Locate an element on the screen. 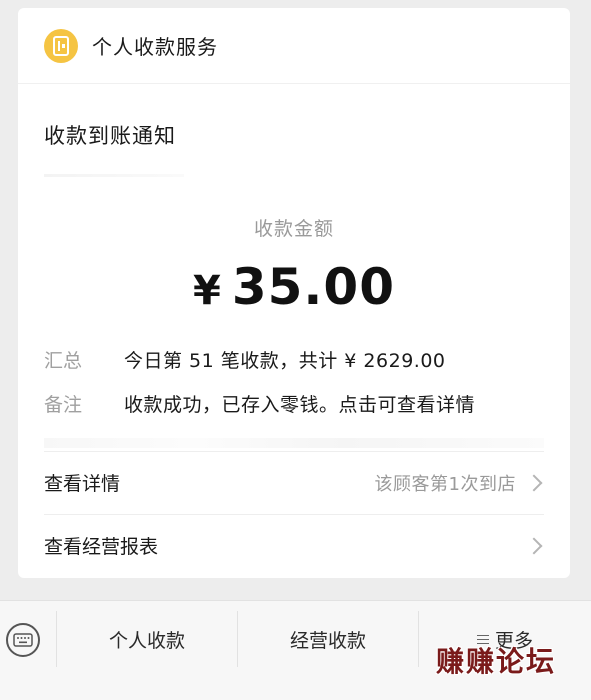 The image size is (591, 700). redacted-line is located at coordinates (114, 175).